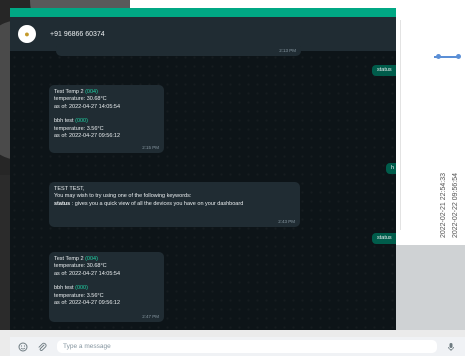  I want to click on message-time: 2:43 PM, so click(286, 221).